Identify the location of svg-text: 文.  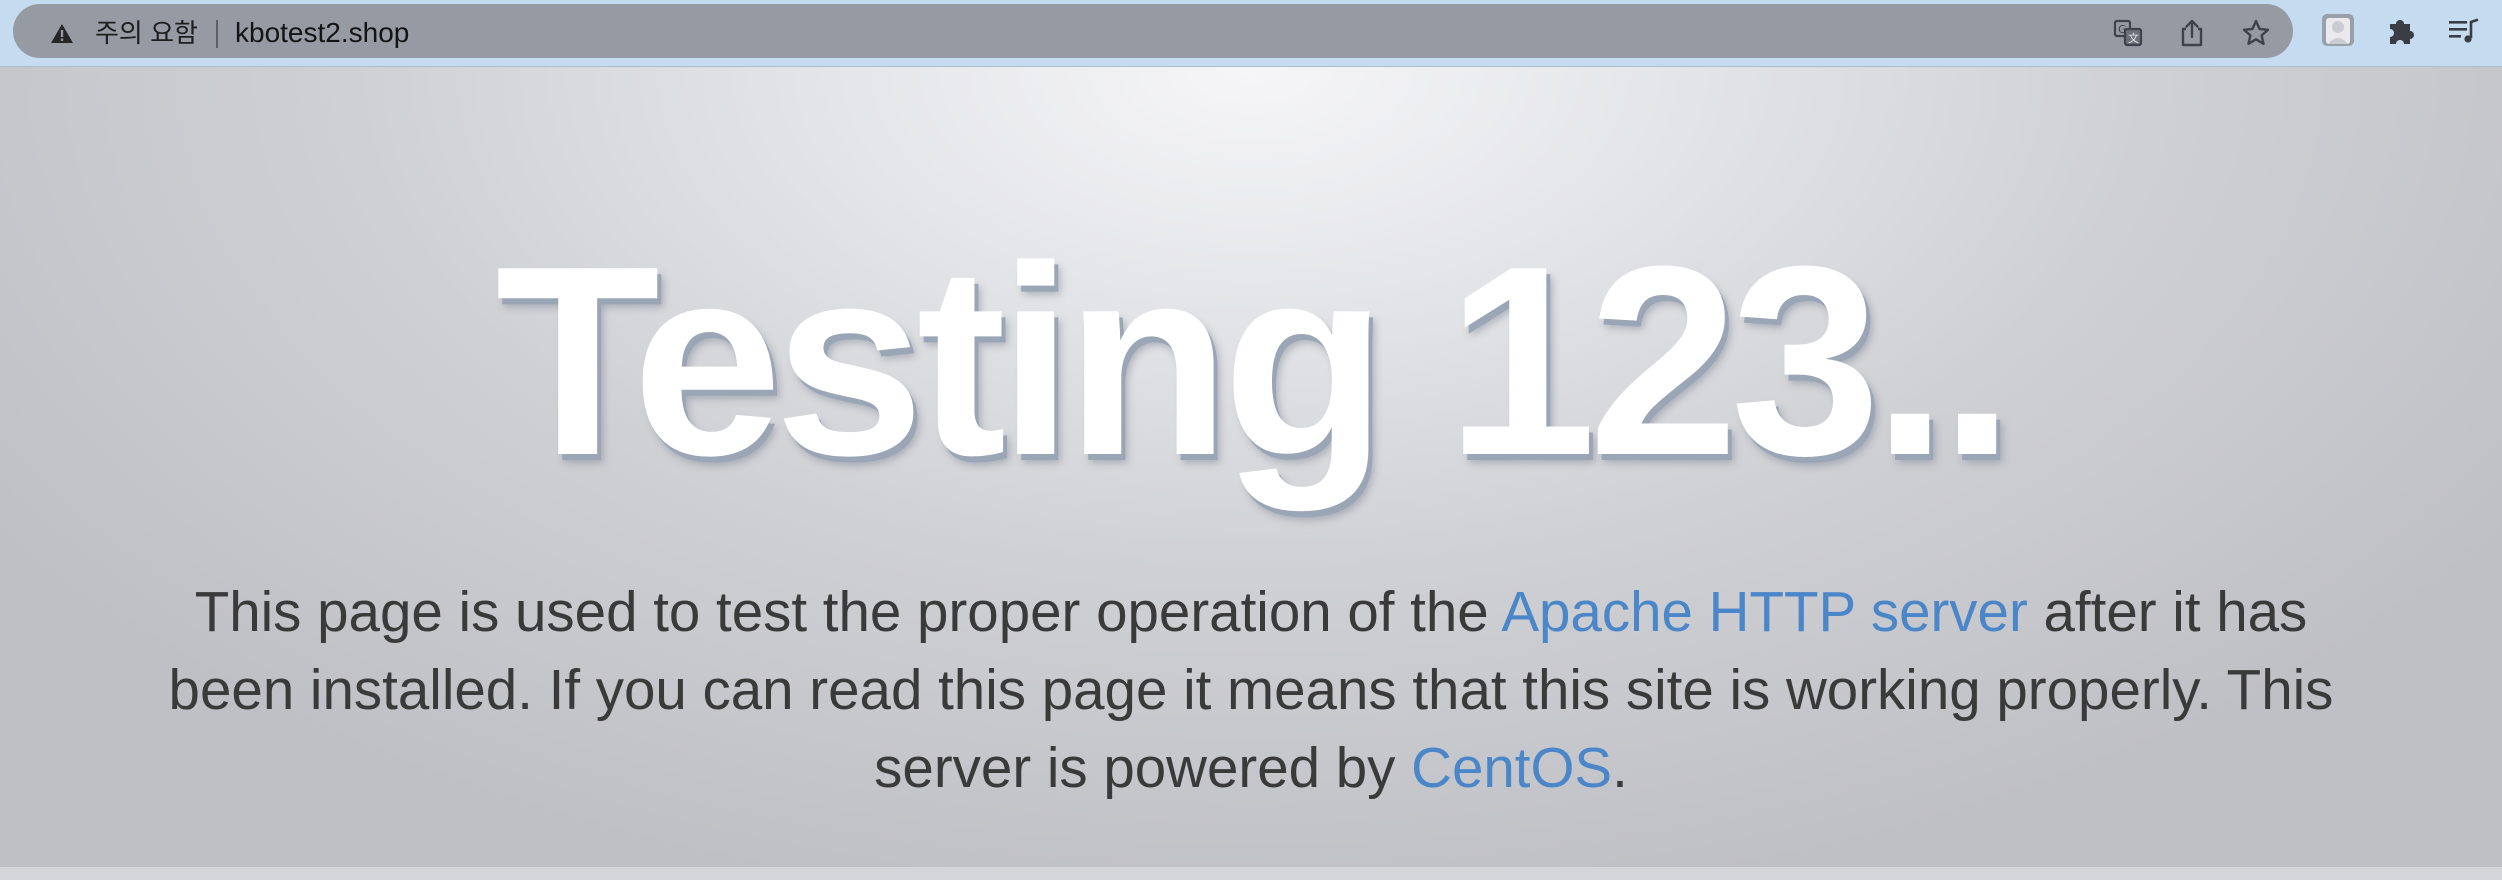
(2133, 38).